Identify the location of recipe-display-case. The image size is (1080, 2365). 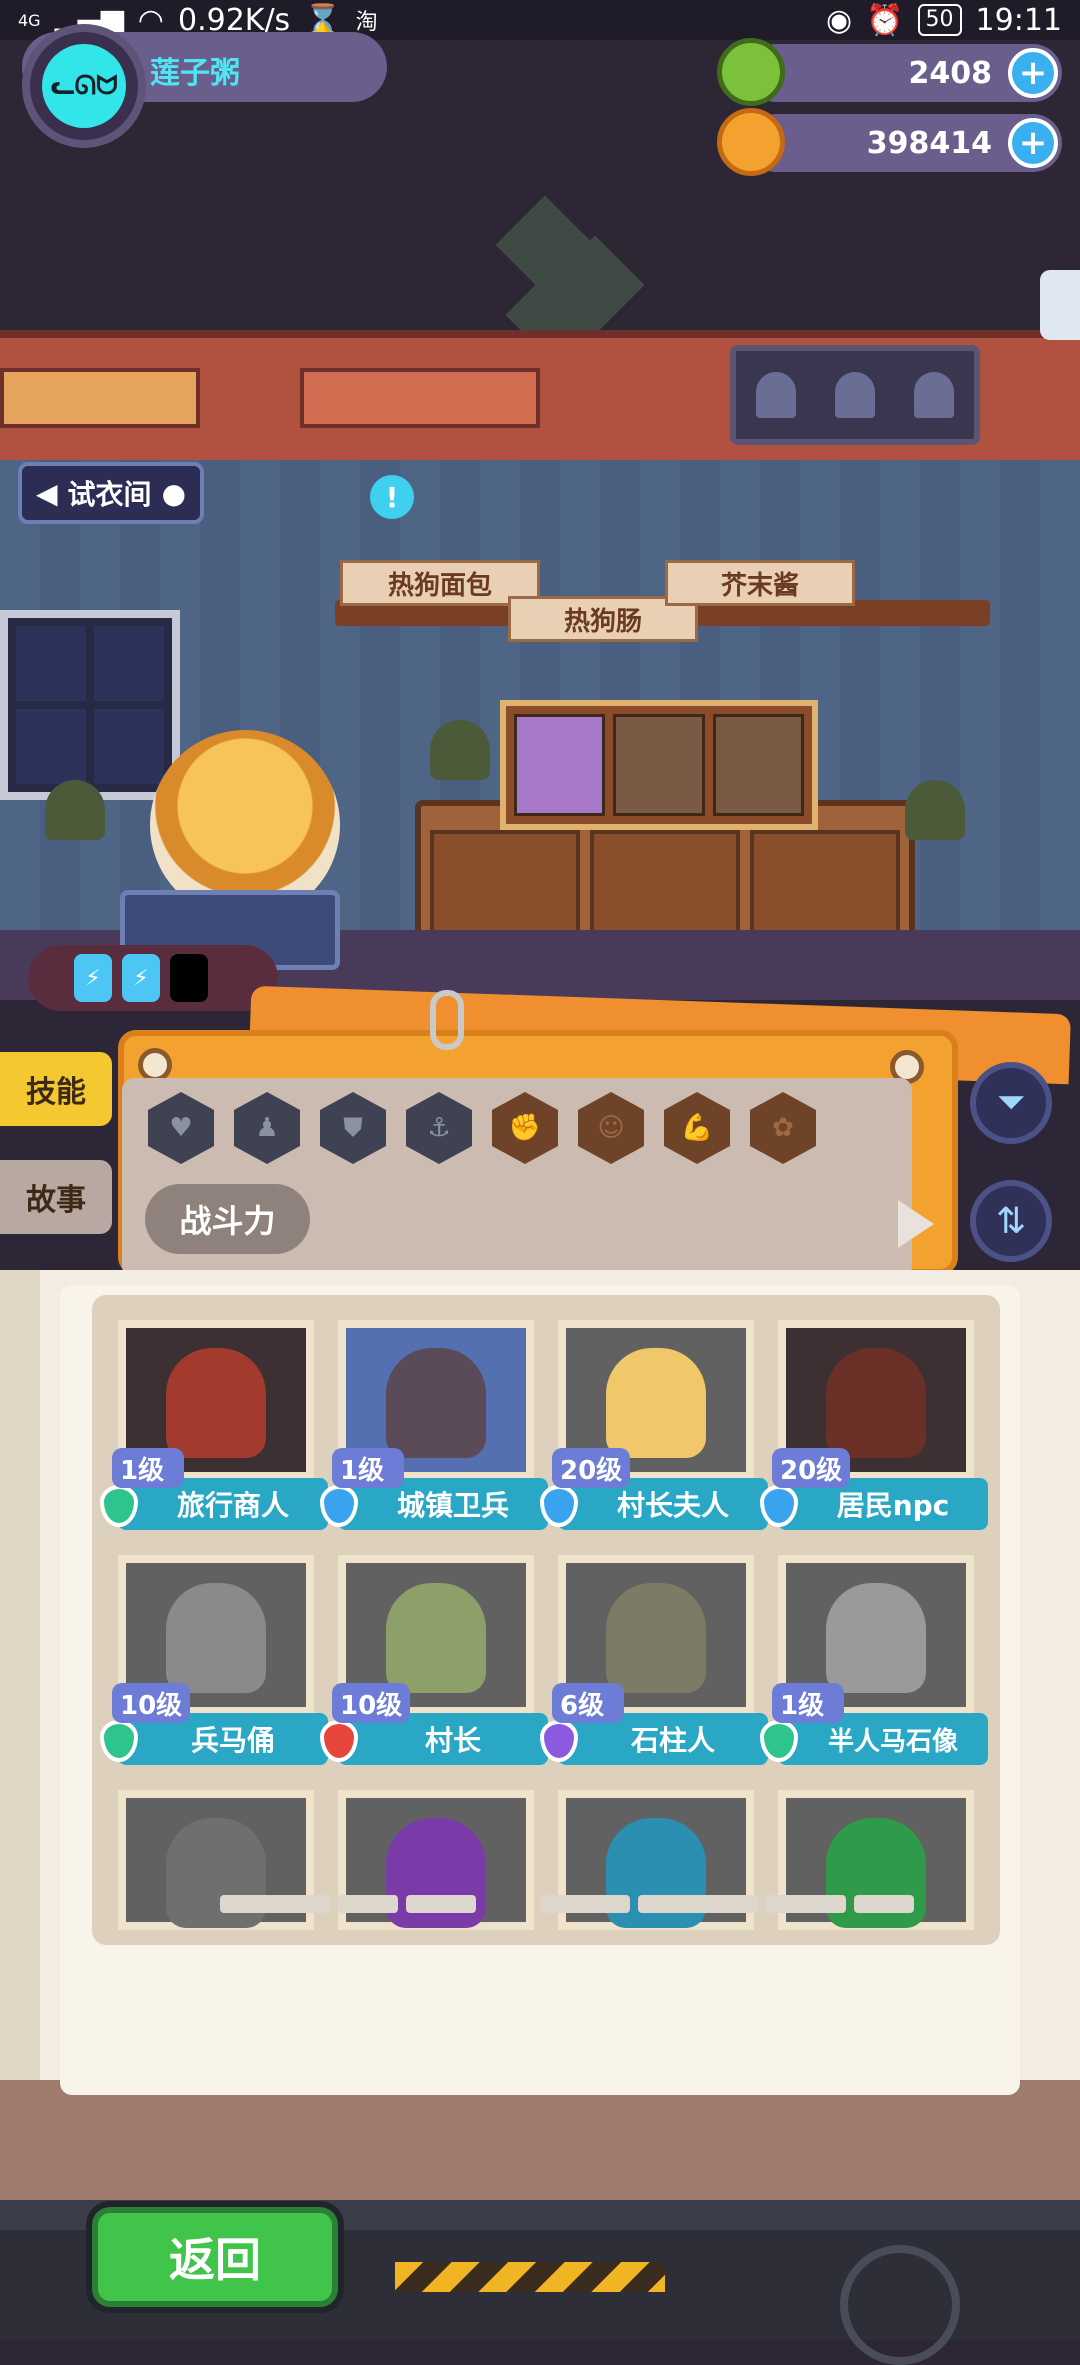
(659, 765).